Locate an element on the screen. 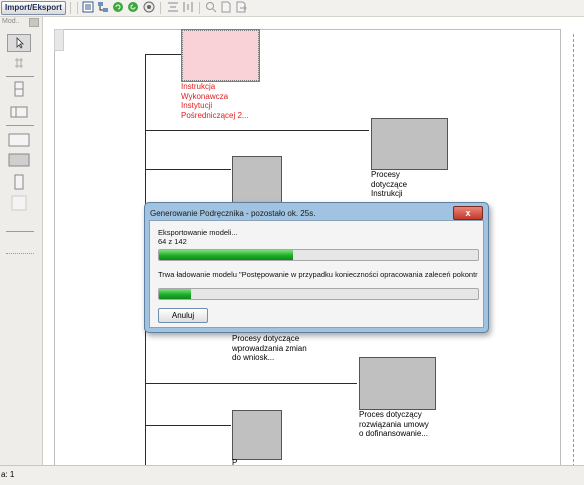 The image size is (584, 485). node-caption: Procesy dotyczące Instrukcji is located at coordinates (389, 184).